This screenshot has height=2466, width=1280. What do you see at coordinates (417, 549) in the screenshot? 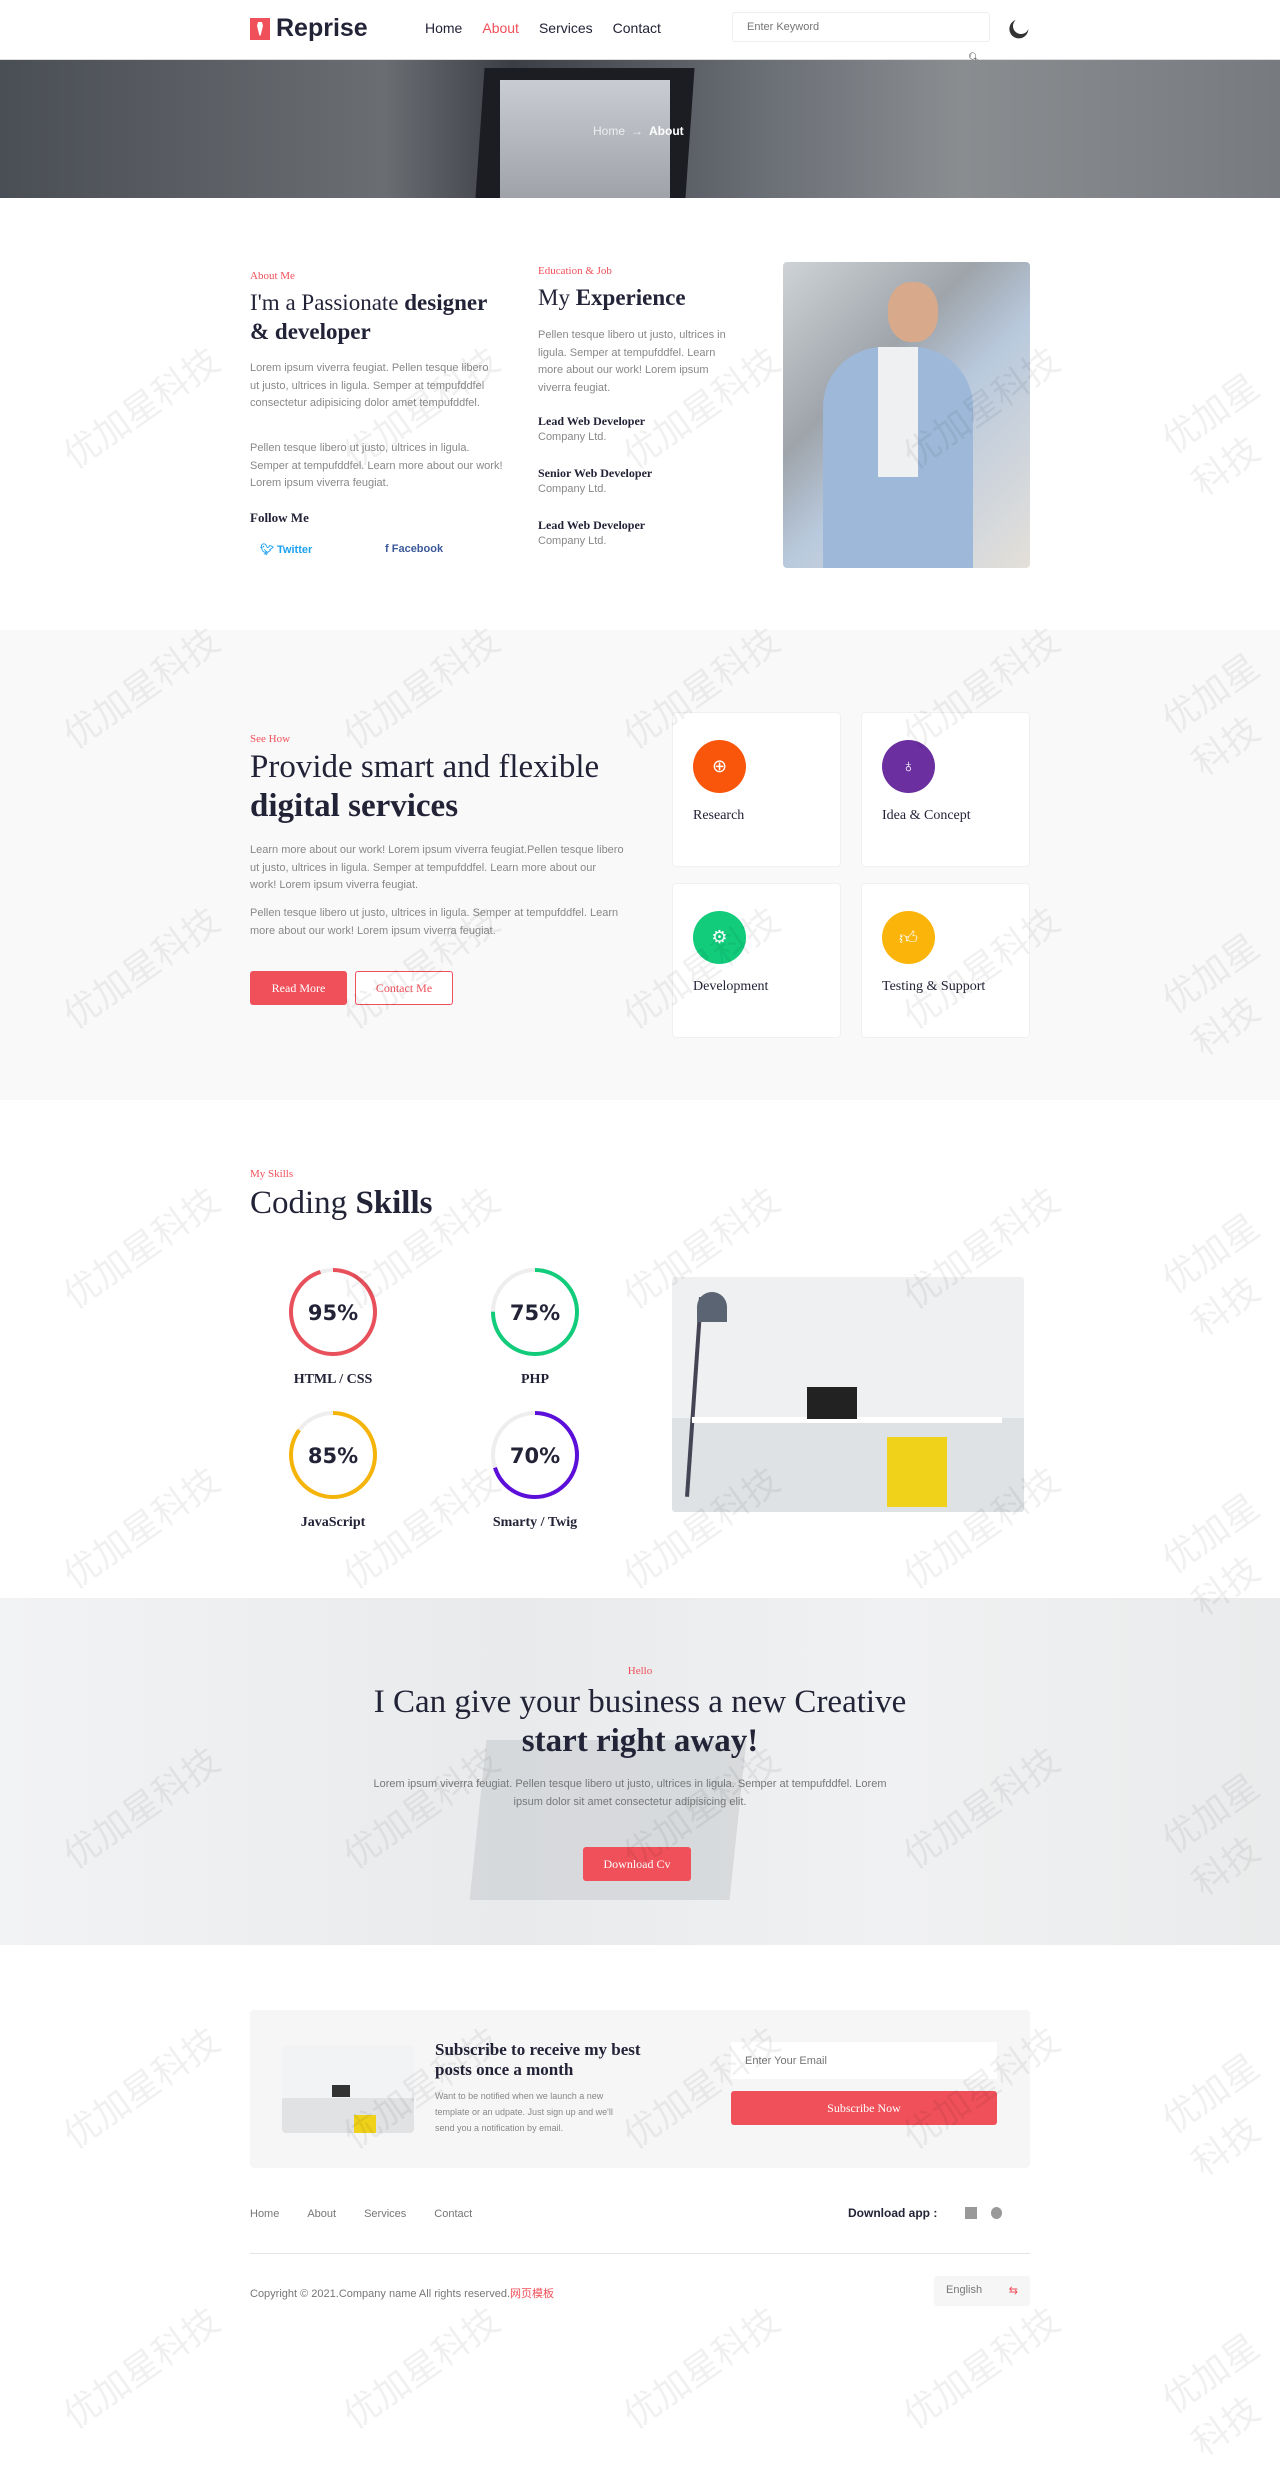
I see `facebook-label: Facebook` at bounding box center [417, 549].